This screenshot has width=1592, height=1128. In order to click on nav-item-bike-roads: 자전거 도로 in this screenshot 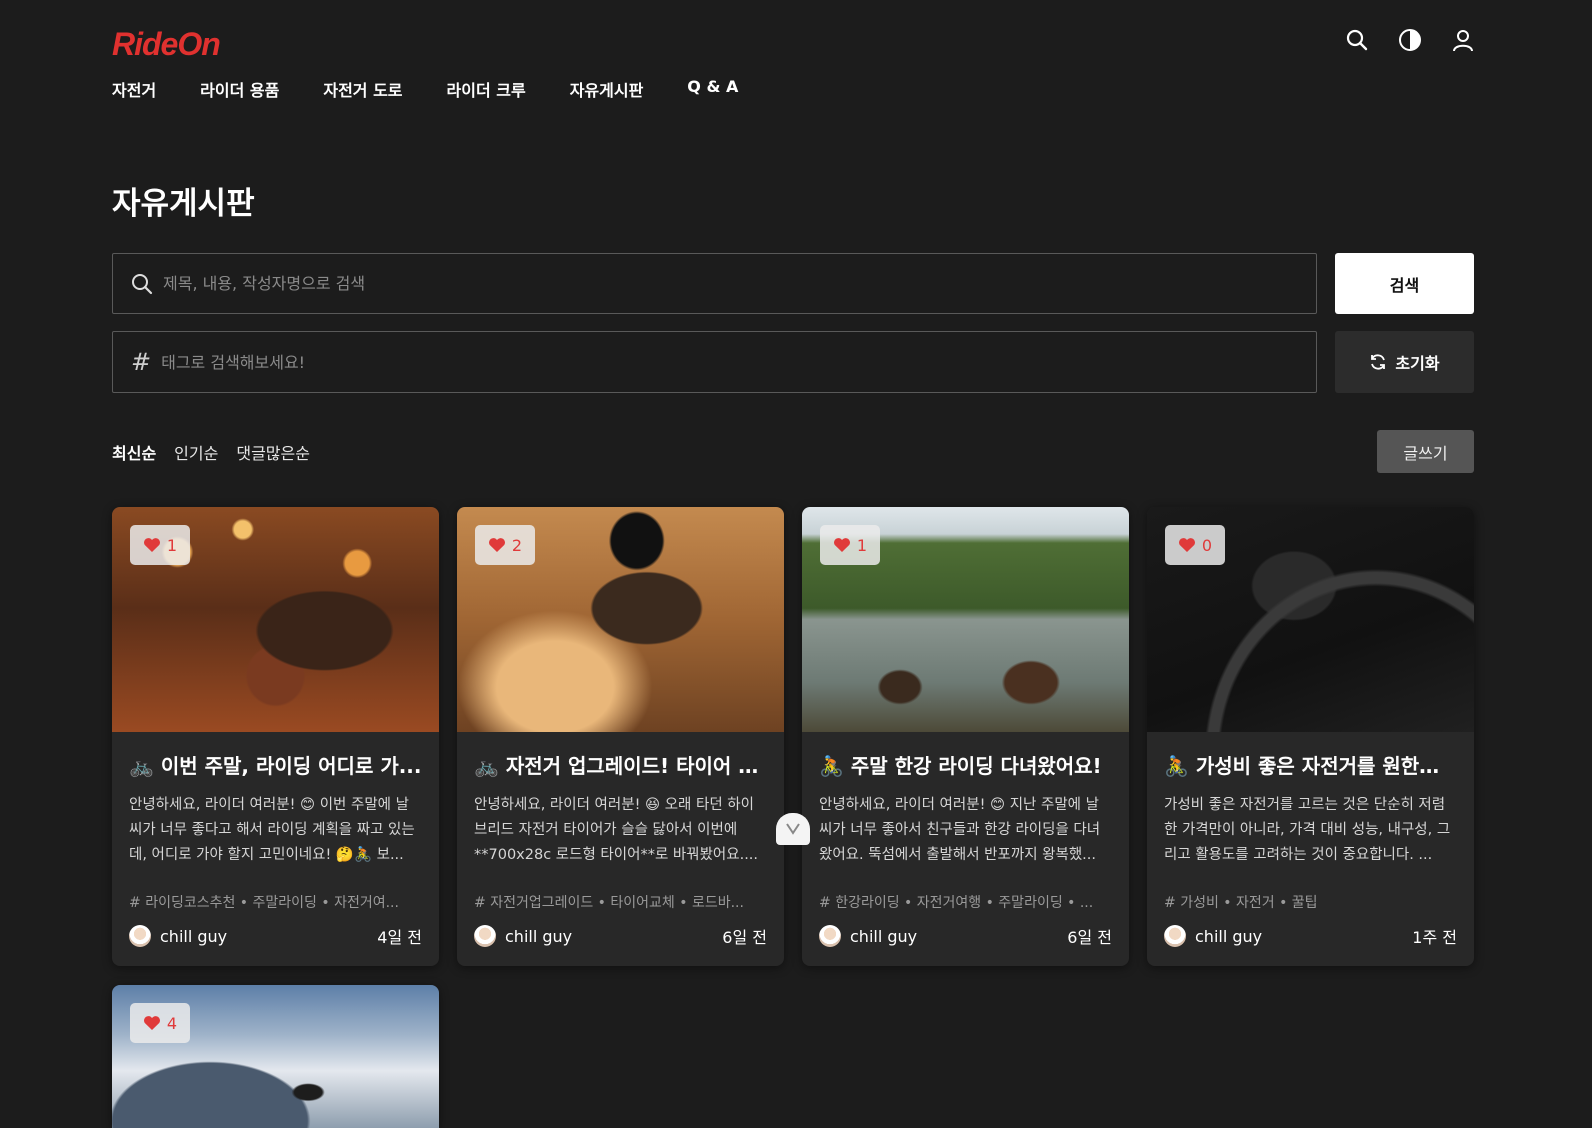, I will do `click(362, 89)`.